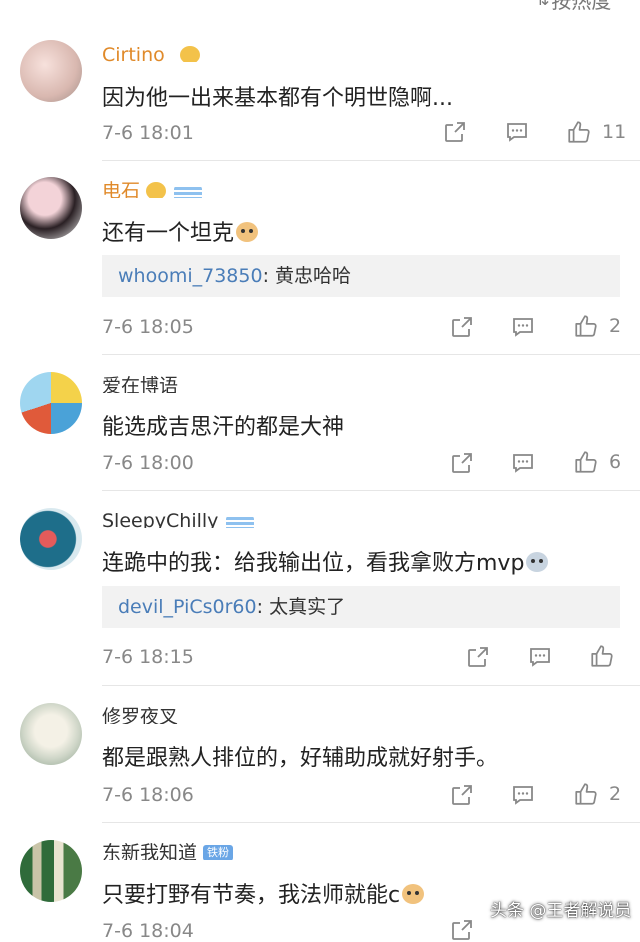 The image size is (640, 942). I want to click on comment-text: 能选成吉思汗的都是大神, so click(223, 427).